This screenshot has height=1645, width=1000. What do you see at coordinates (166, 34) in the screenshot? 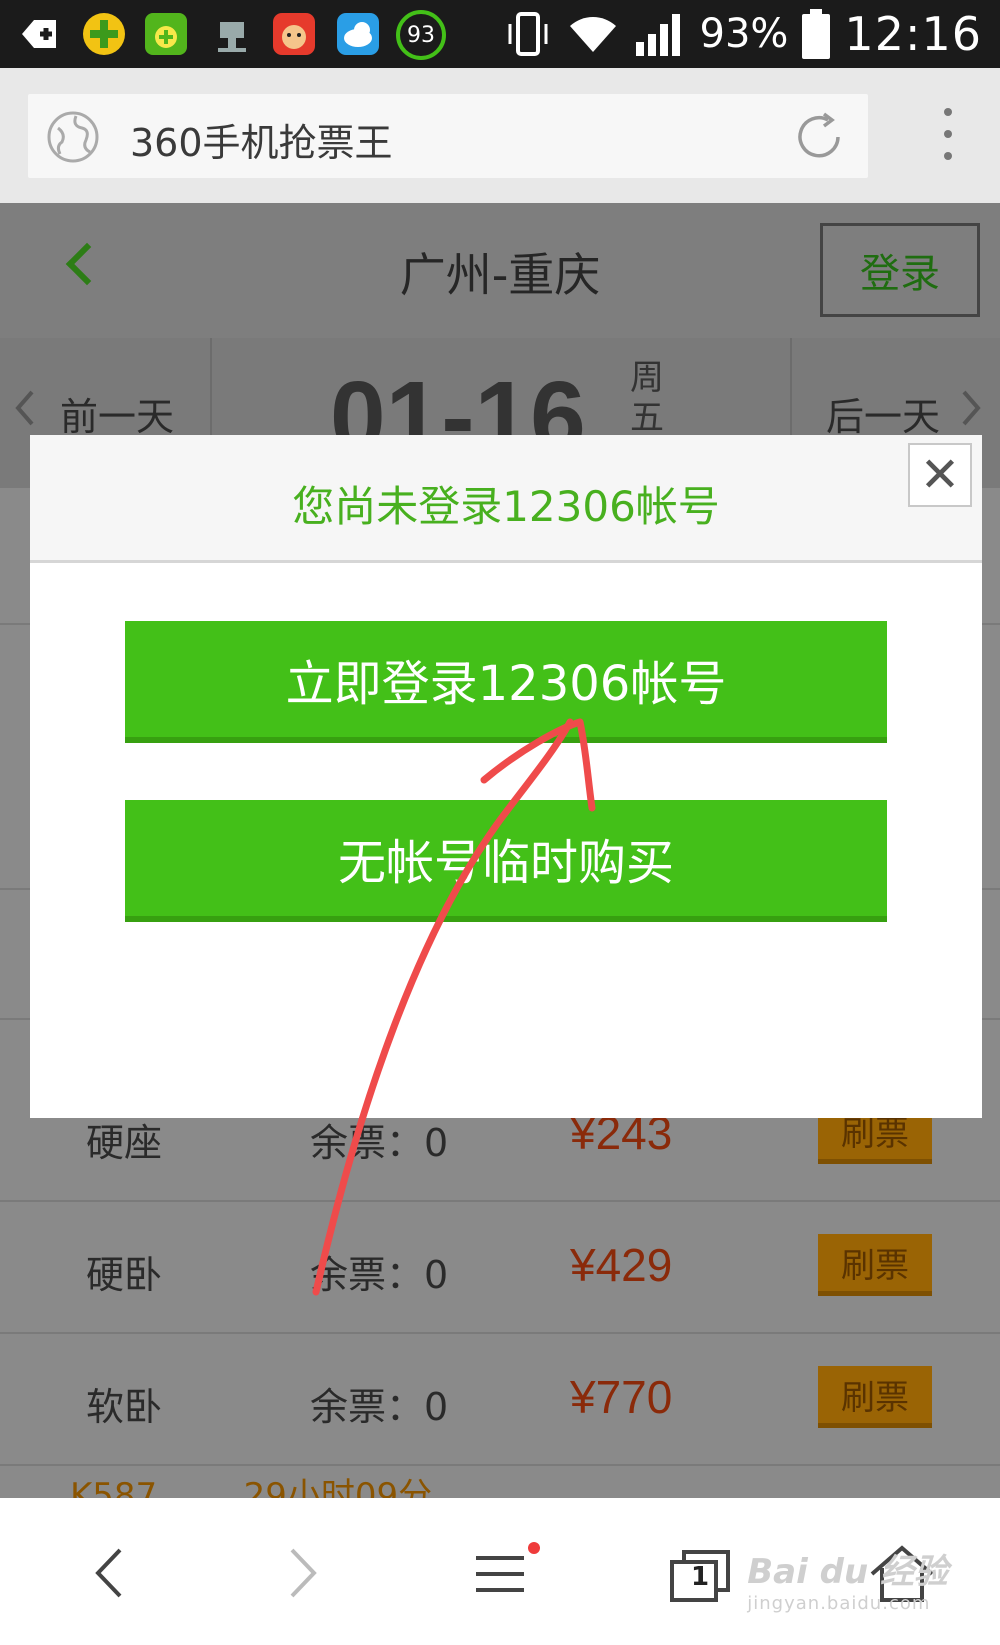
I see `store-app-icon` at bounding box center [166, 34].